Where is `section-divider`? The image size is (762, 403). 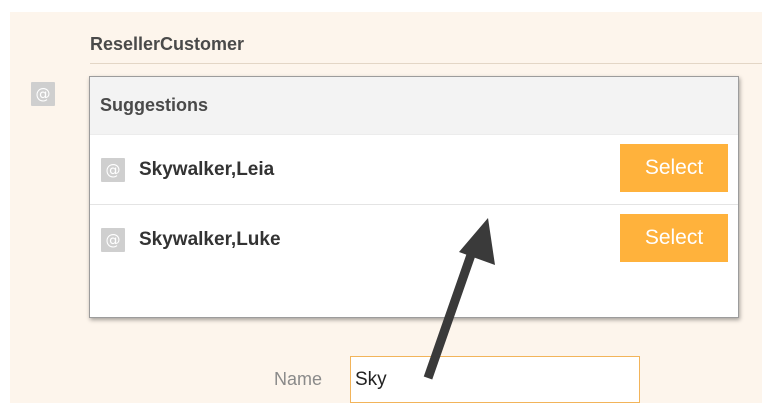
section-divider is located at coordinates (426, 63).